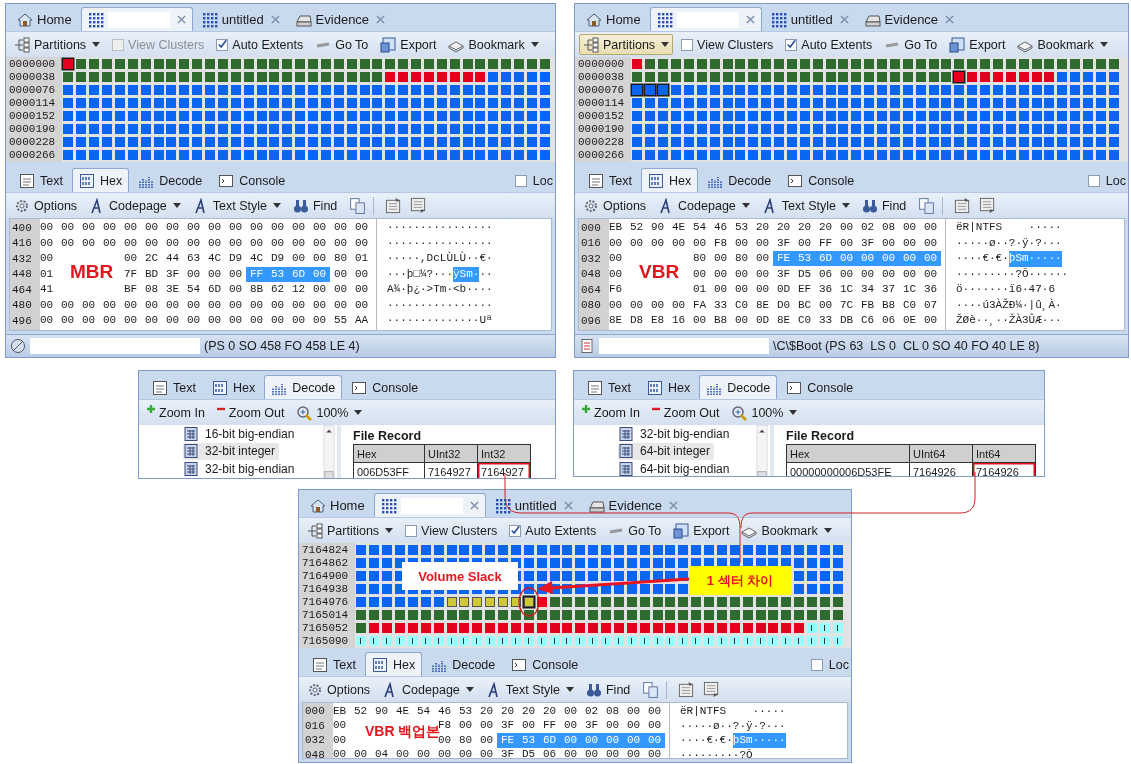 This screenshot has width=1131, height=764. I want to click on hex-byte: 34, so click(867, 290).